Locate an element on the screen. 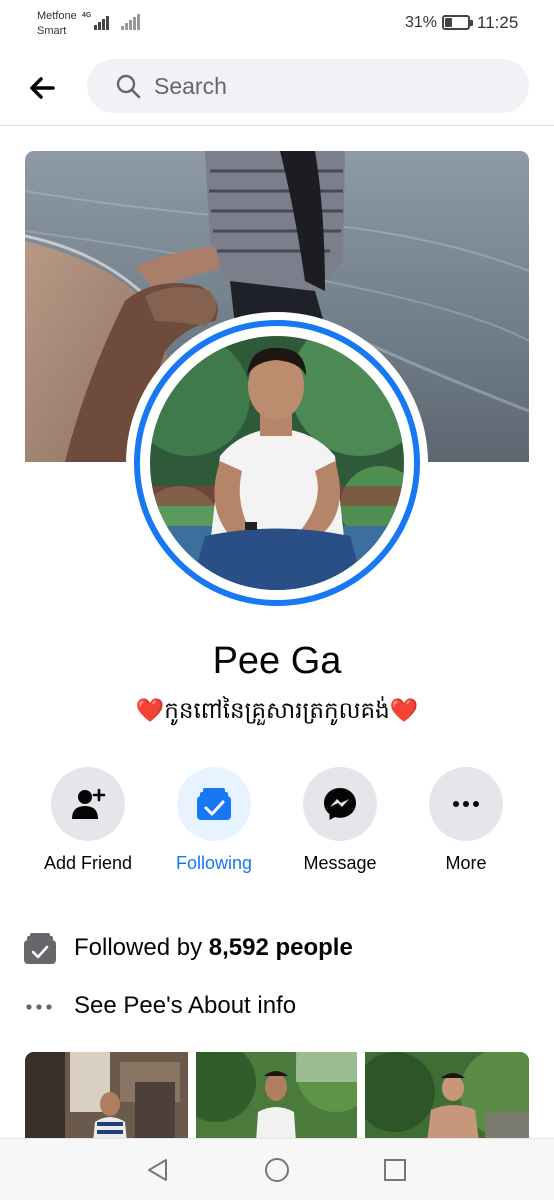  nav-home-icon is located at coordinates (277, 1170).